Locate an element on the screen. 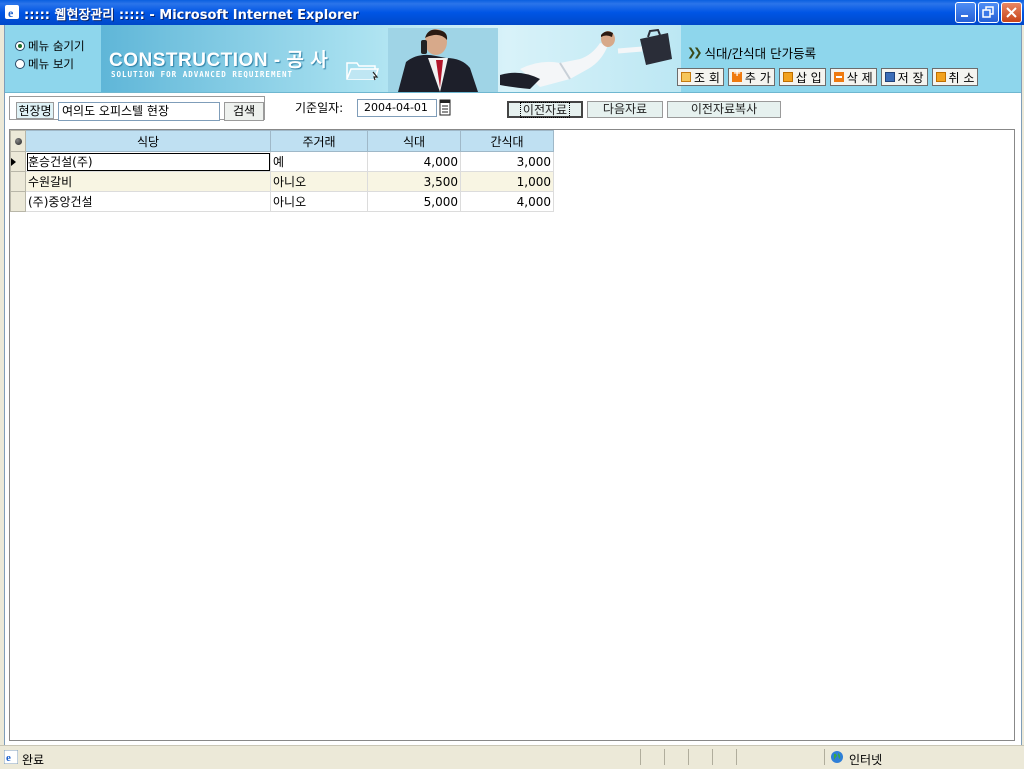  table-header-row: 식당 주거래 식대 간식대 is located at coordinates (282, 141).